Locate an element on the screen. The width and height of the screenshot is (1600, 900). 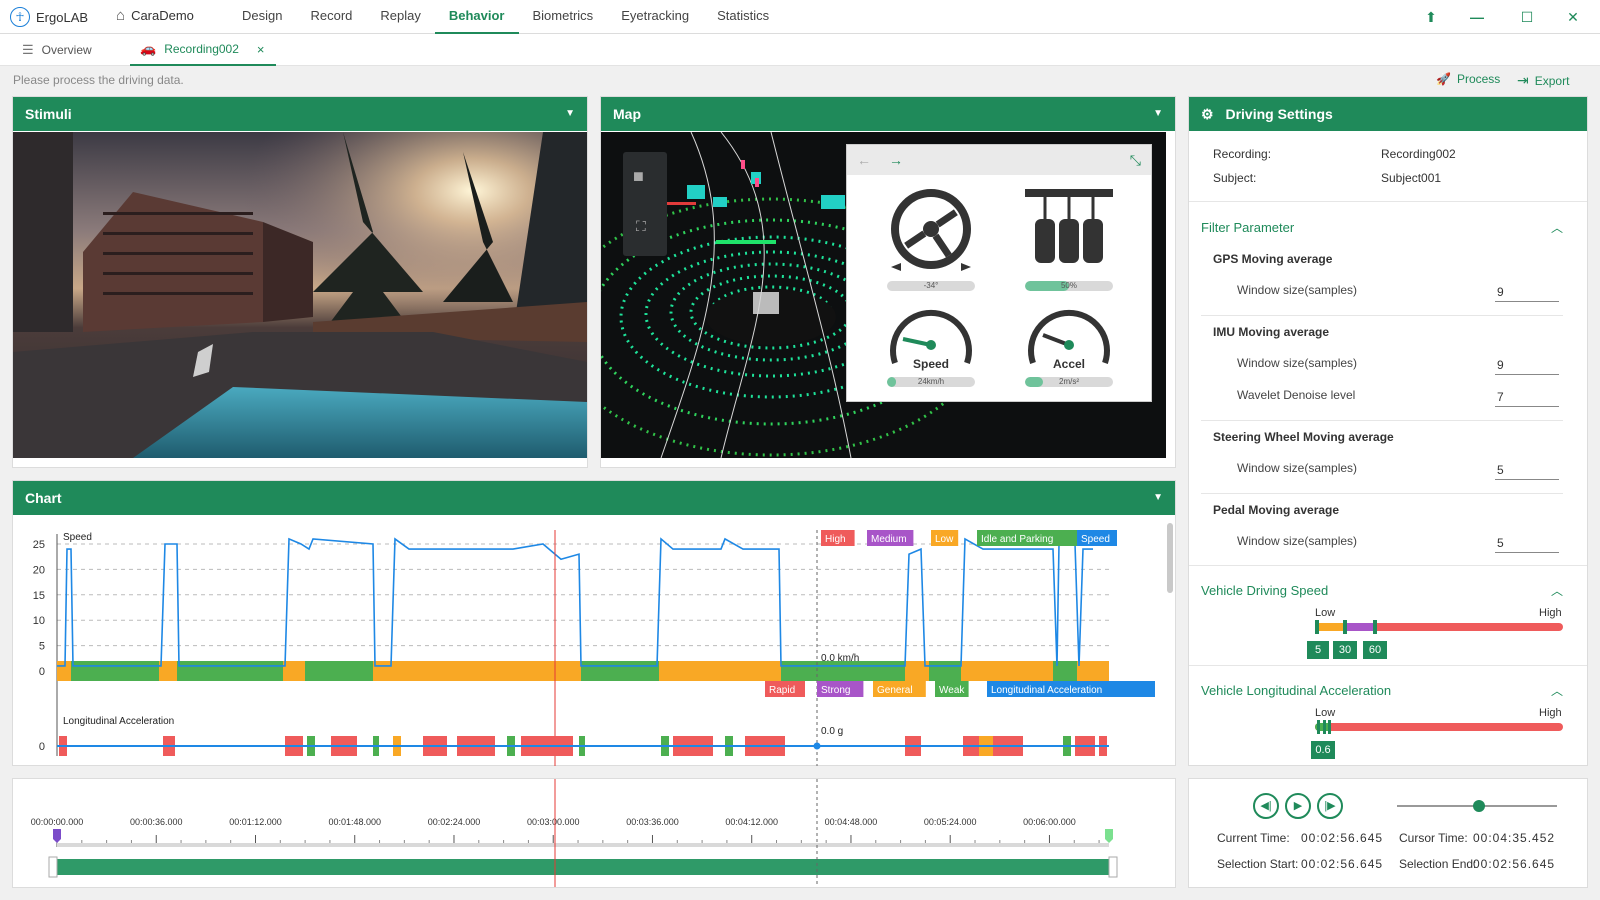
accel-legend-label: Longitudinal Acceleration is located at coordinates (1046, 690).